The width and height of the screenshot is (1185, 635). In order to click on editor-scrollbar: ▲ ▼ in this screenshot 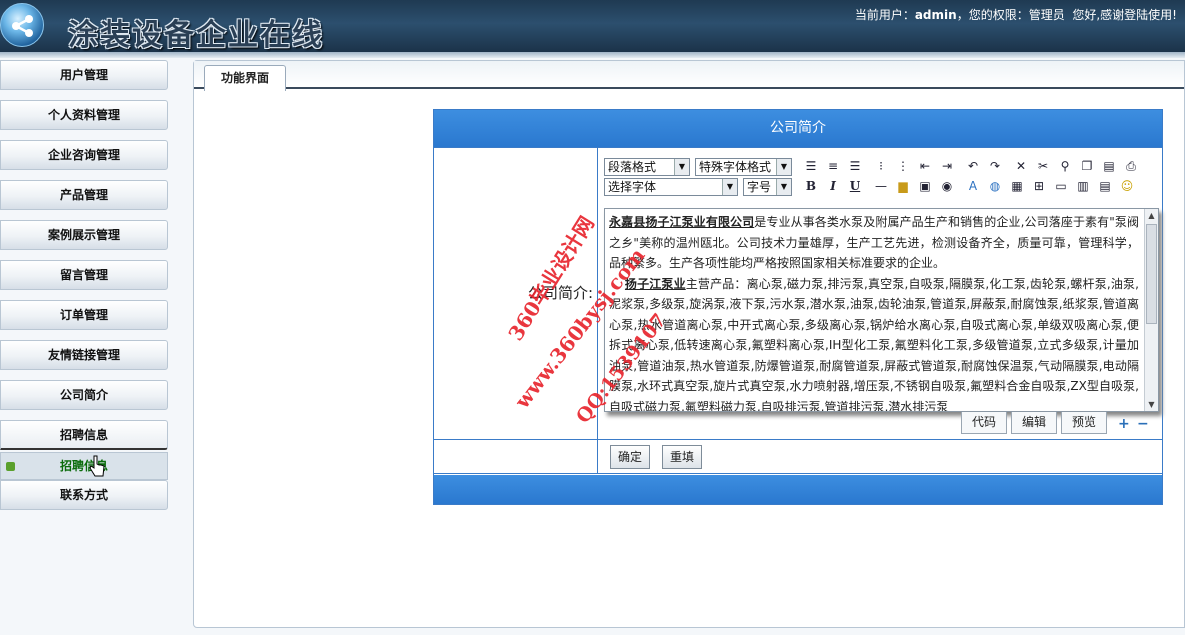, I will do `click(1151, 310)`.